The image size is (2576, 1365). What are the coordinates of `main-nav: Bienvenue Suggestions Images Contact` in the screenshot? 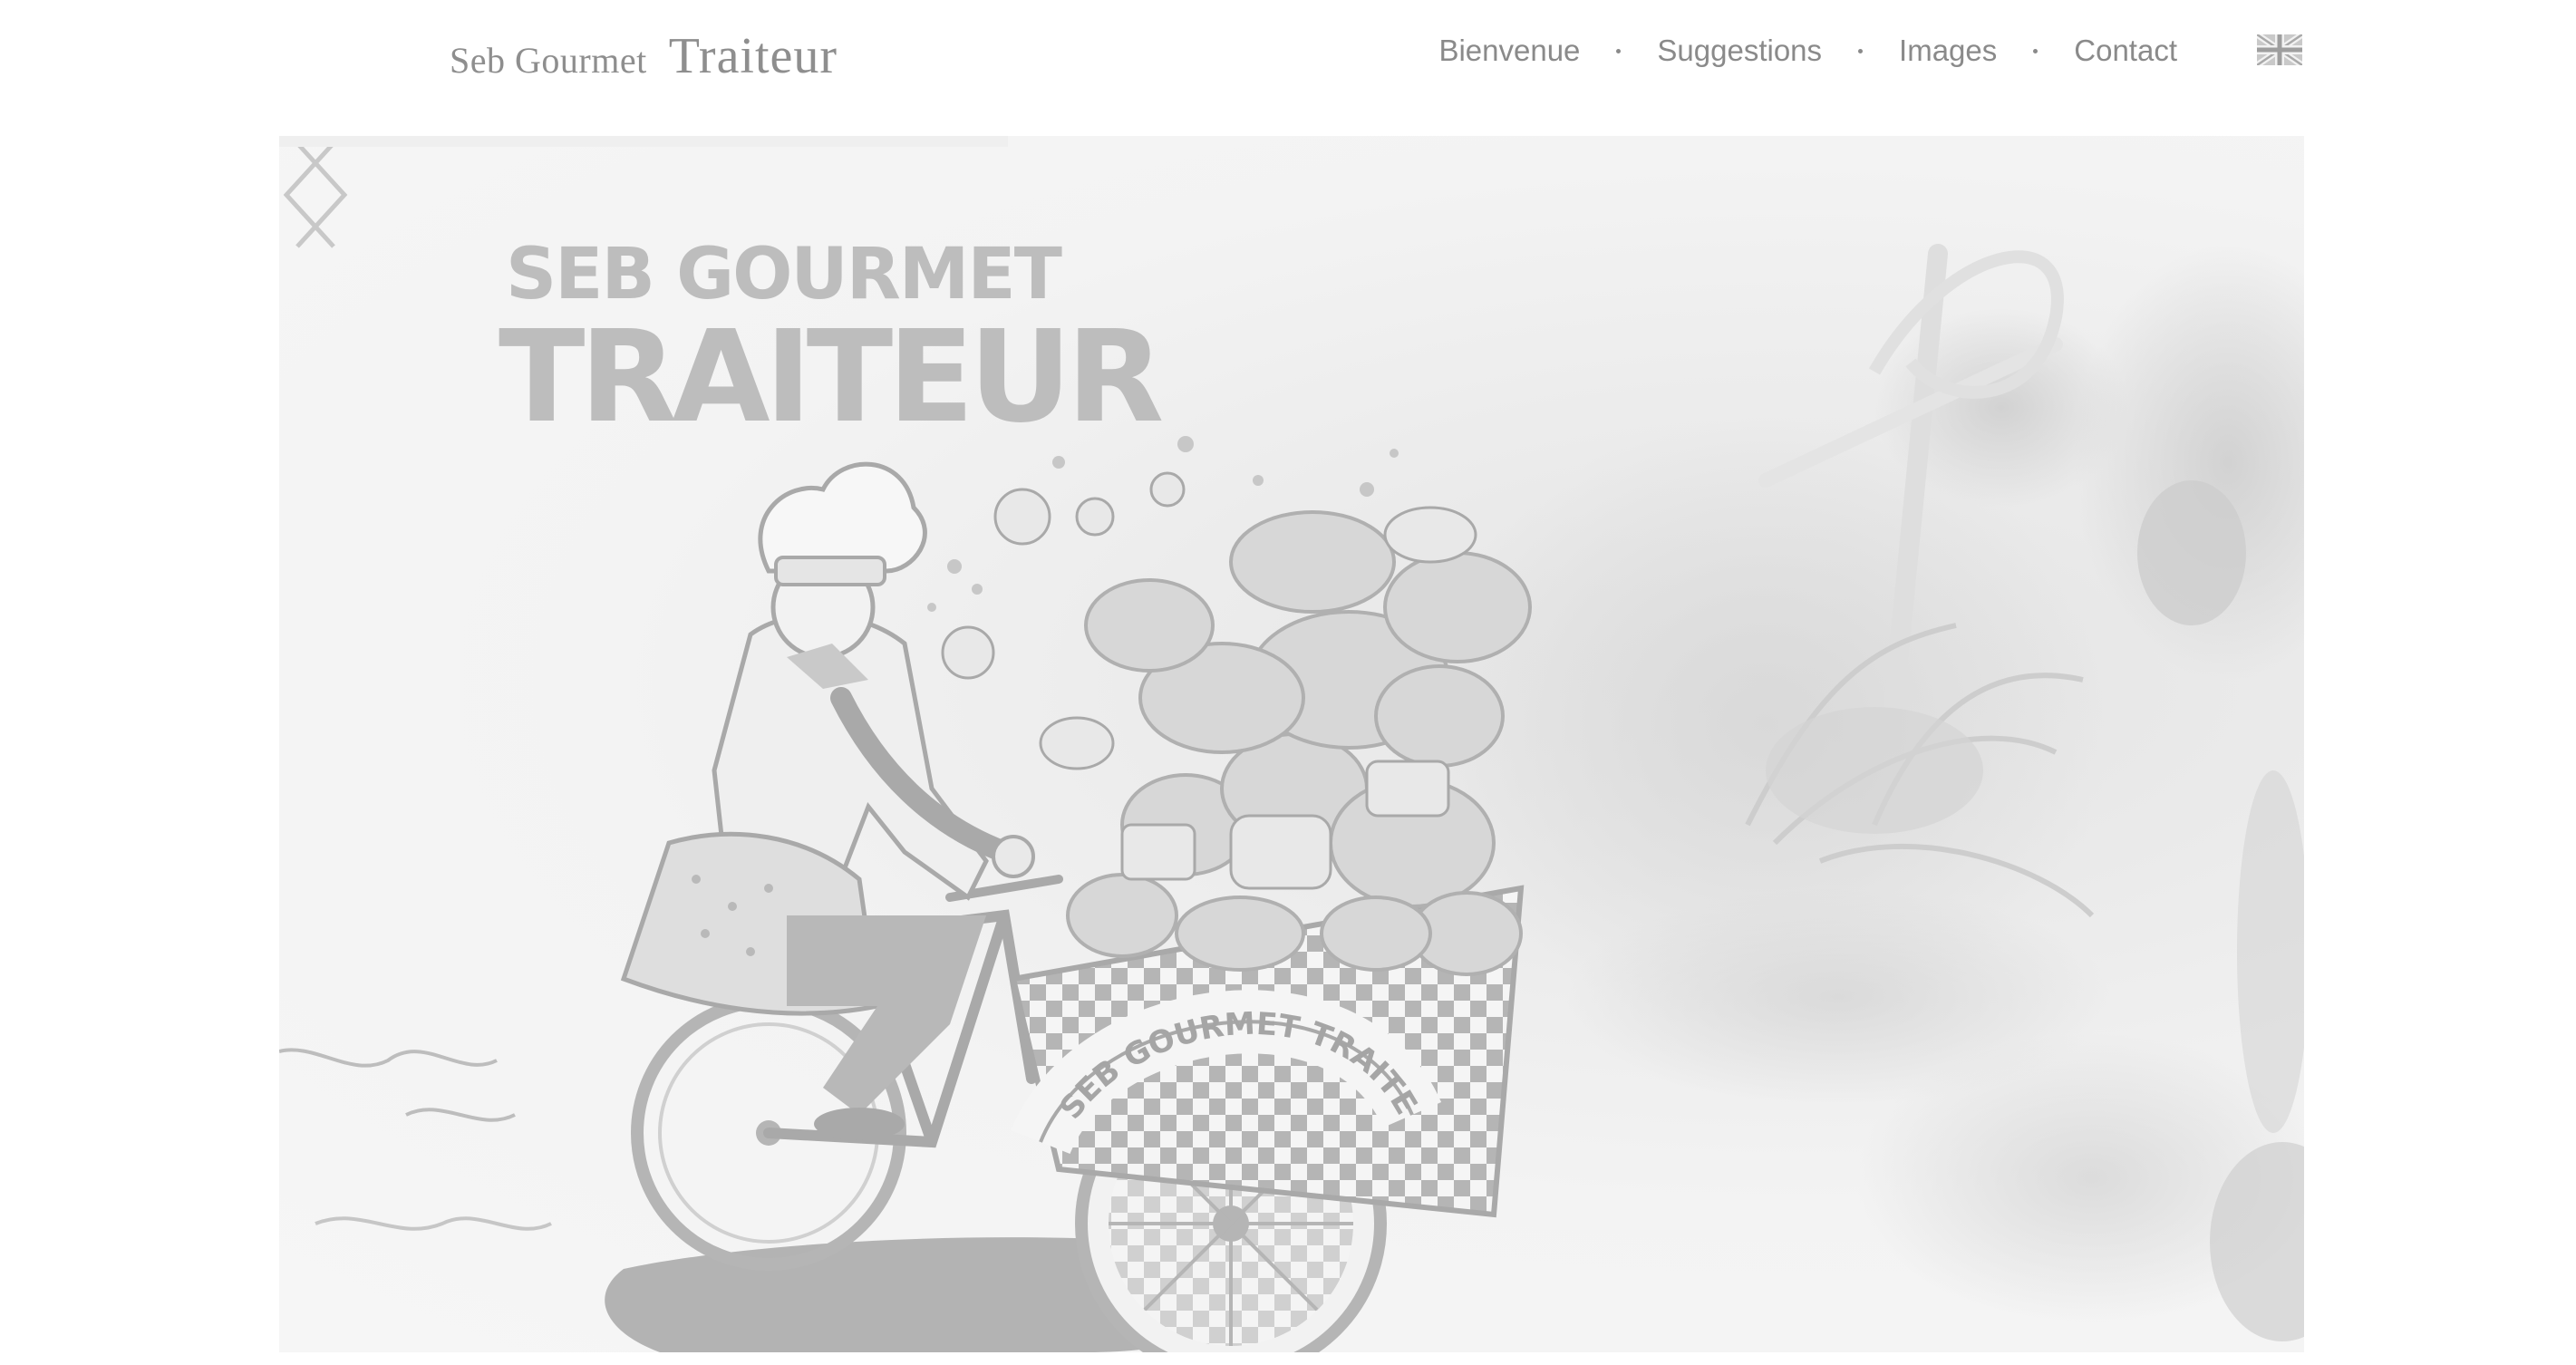 It's located at (1807, 50).